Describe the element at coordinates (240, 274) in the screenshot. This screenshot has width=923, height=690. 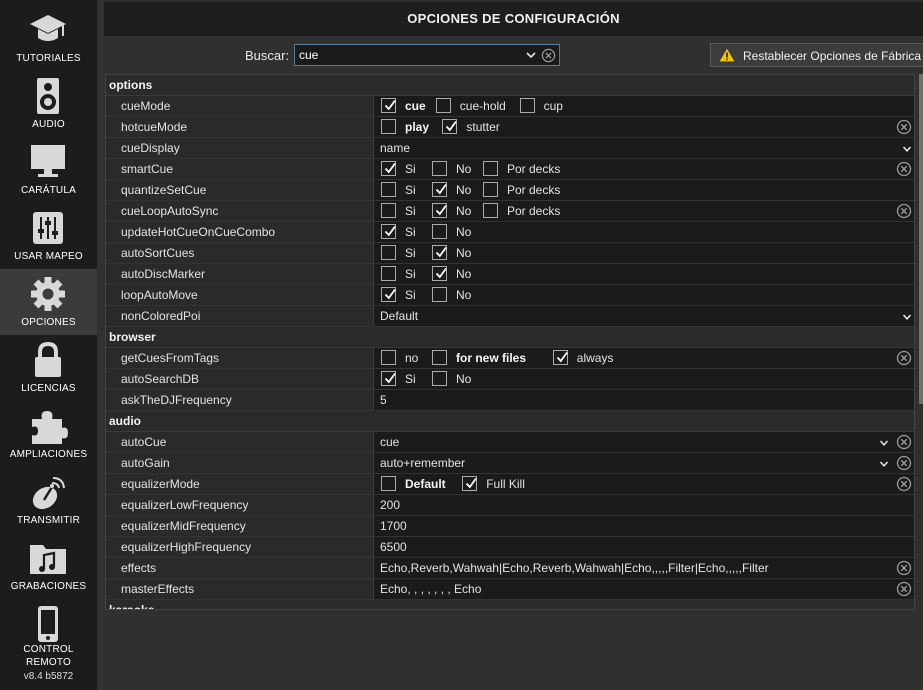
I see `option-name: autoDiscMarker` at that location.